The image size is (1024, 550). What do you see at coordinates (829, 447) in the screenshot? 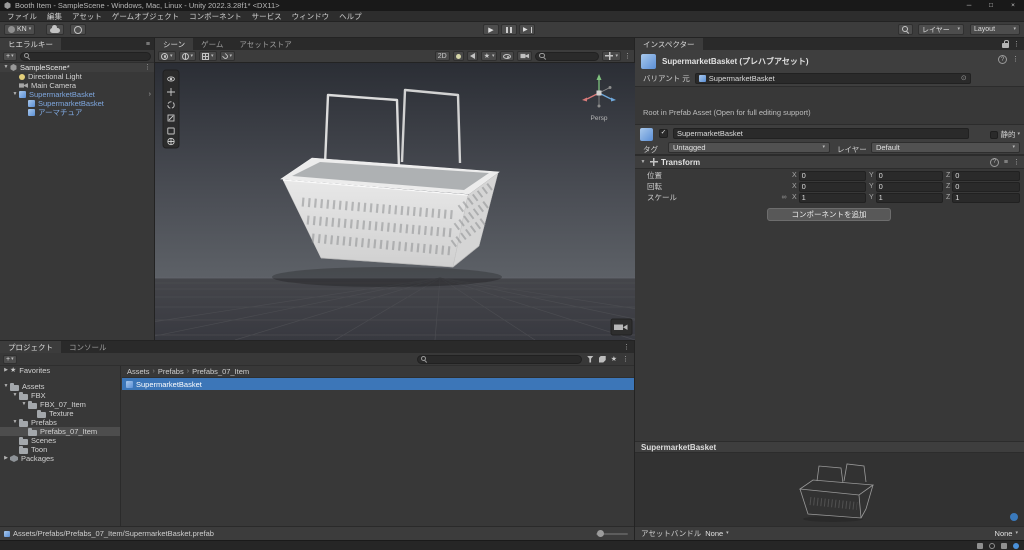
I see `preview-header: SupermarketBasket` at bounding box center [829, 447].